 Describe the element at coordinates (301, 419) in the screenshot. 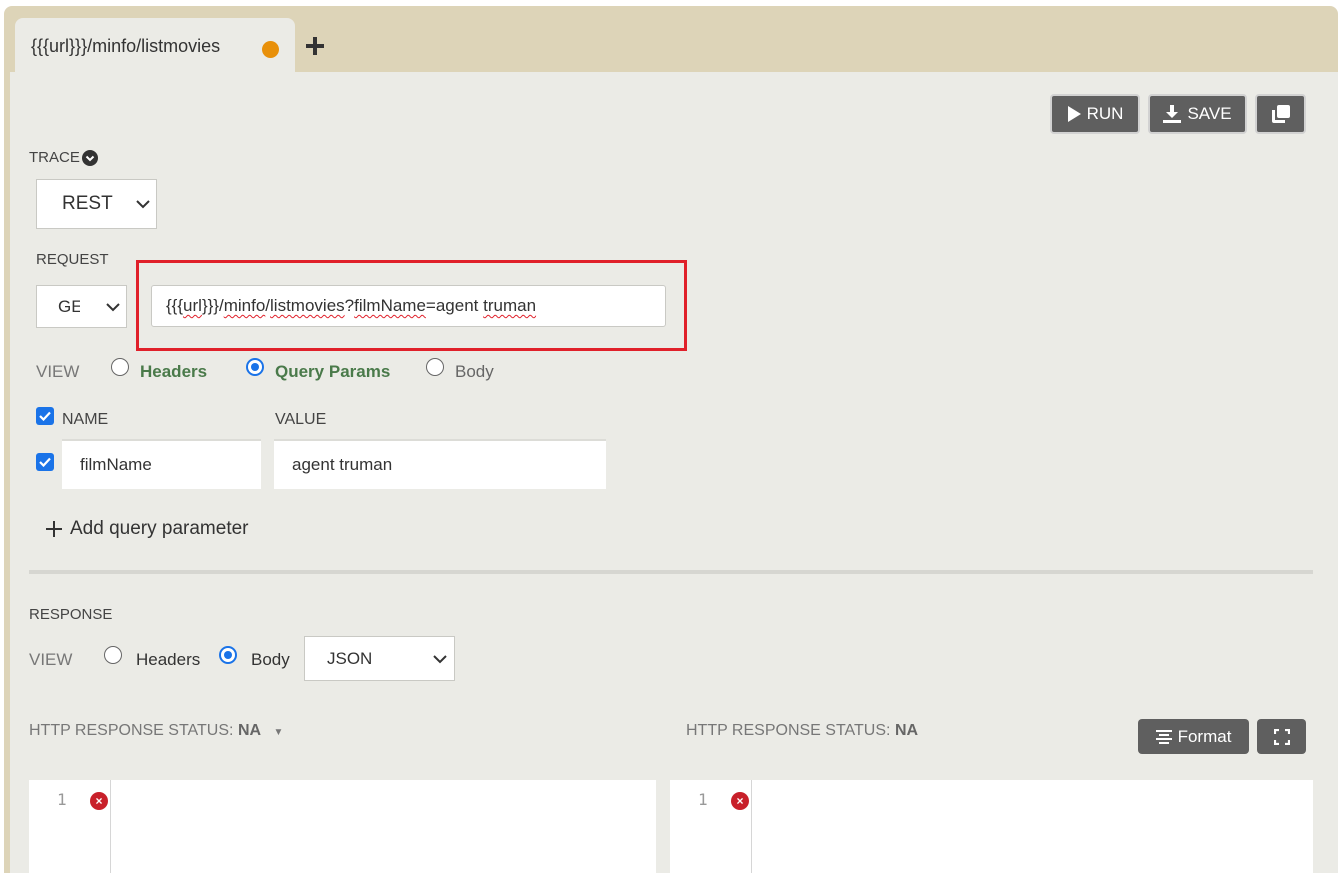

I see `value-column-header: VALUE` at that location.